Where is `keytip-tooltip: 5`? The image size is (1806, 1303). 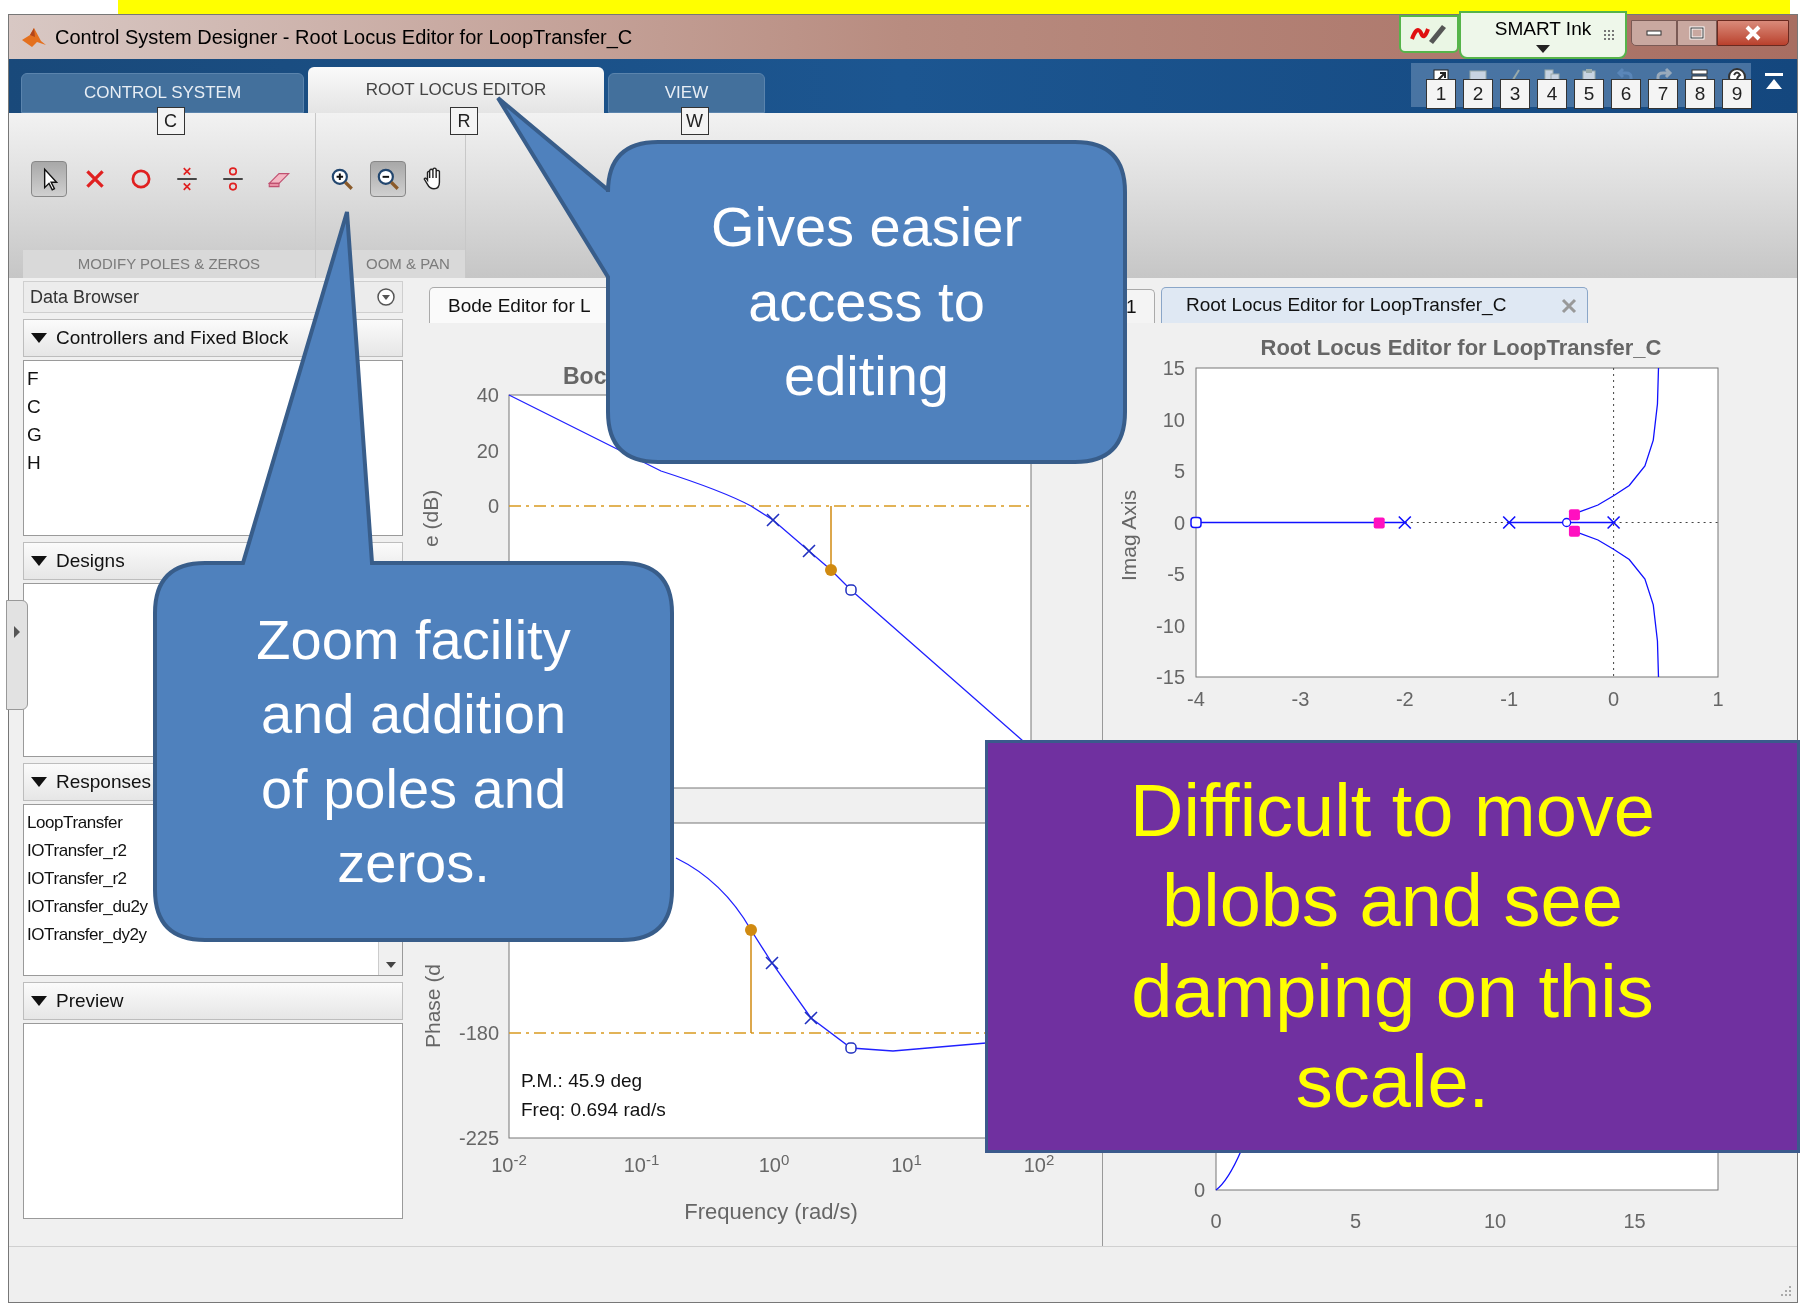
keytip-tooltip: 5 is located at coordinates (1589, 94).